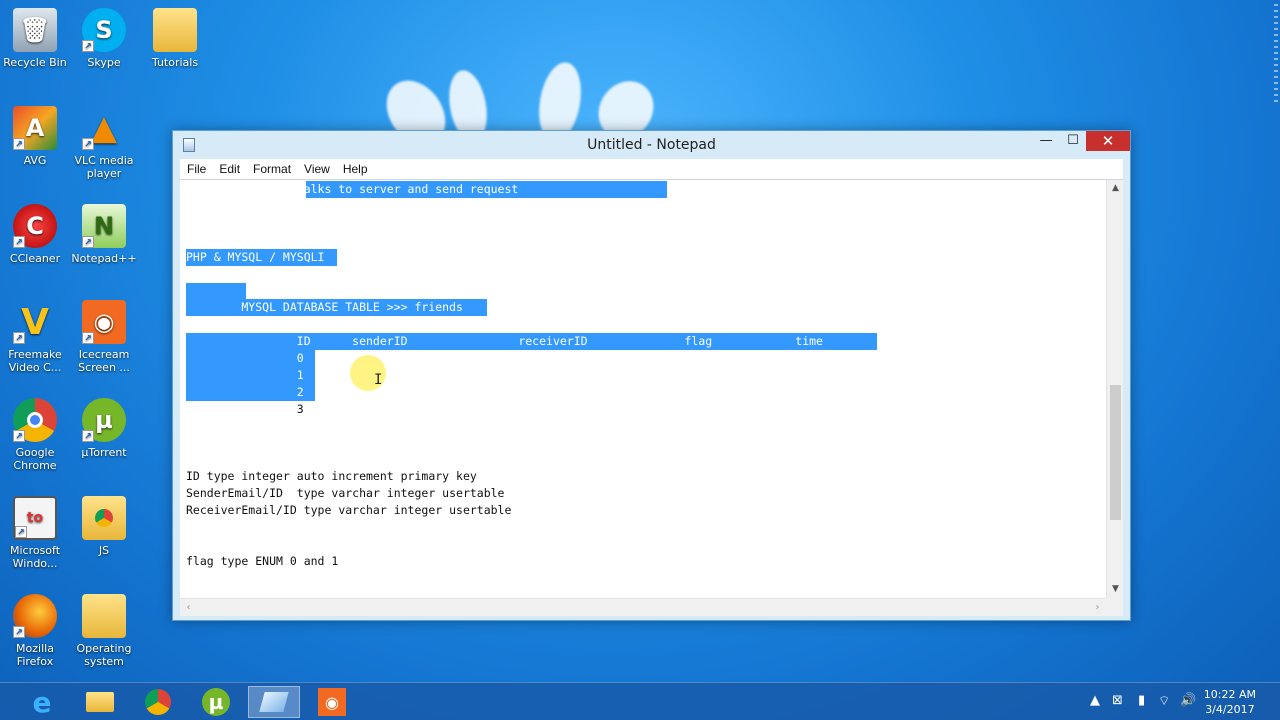 The height and width of the screenshot is (720, 1280). What do you see at coordinates (104, 167) in the screenshot?
I see `desktop-icon-label: VLC media player` at bounding box center [104, 167].